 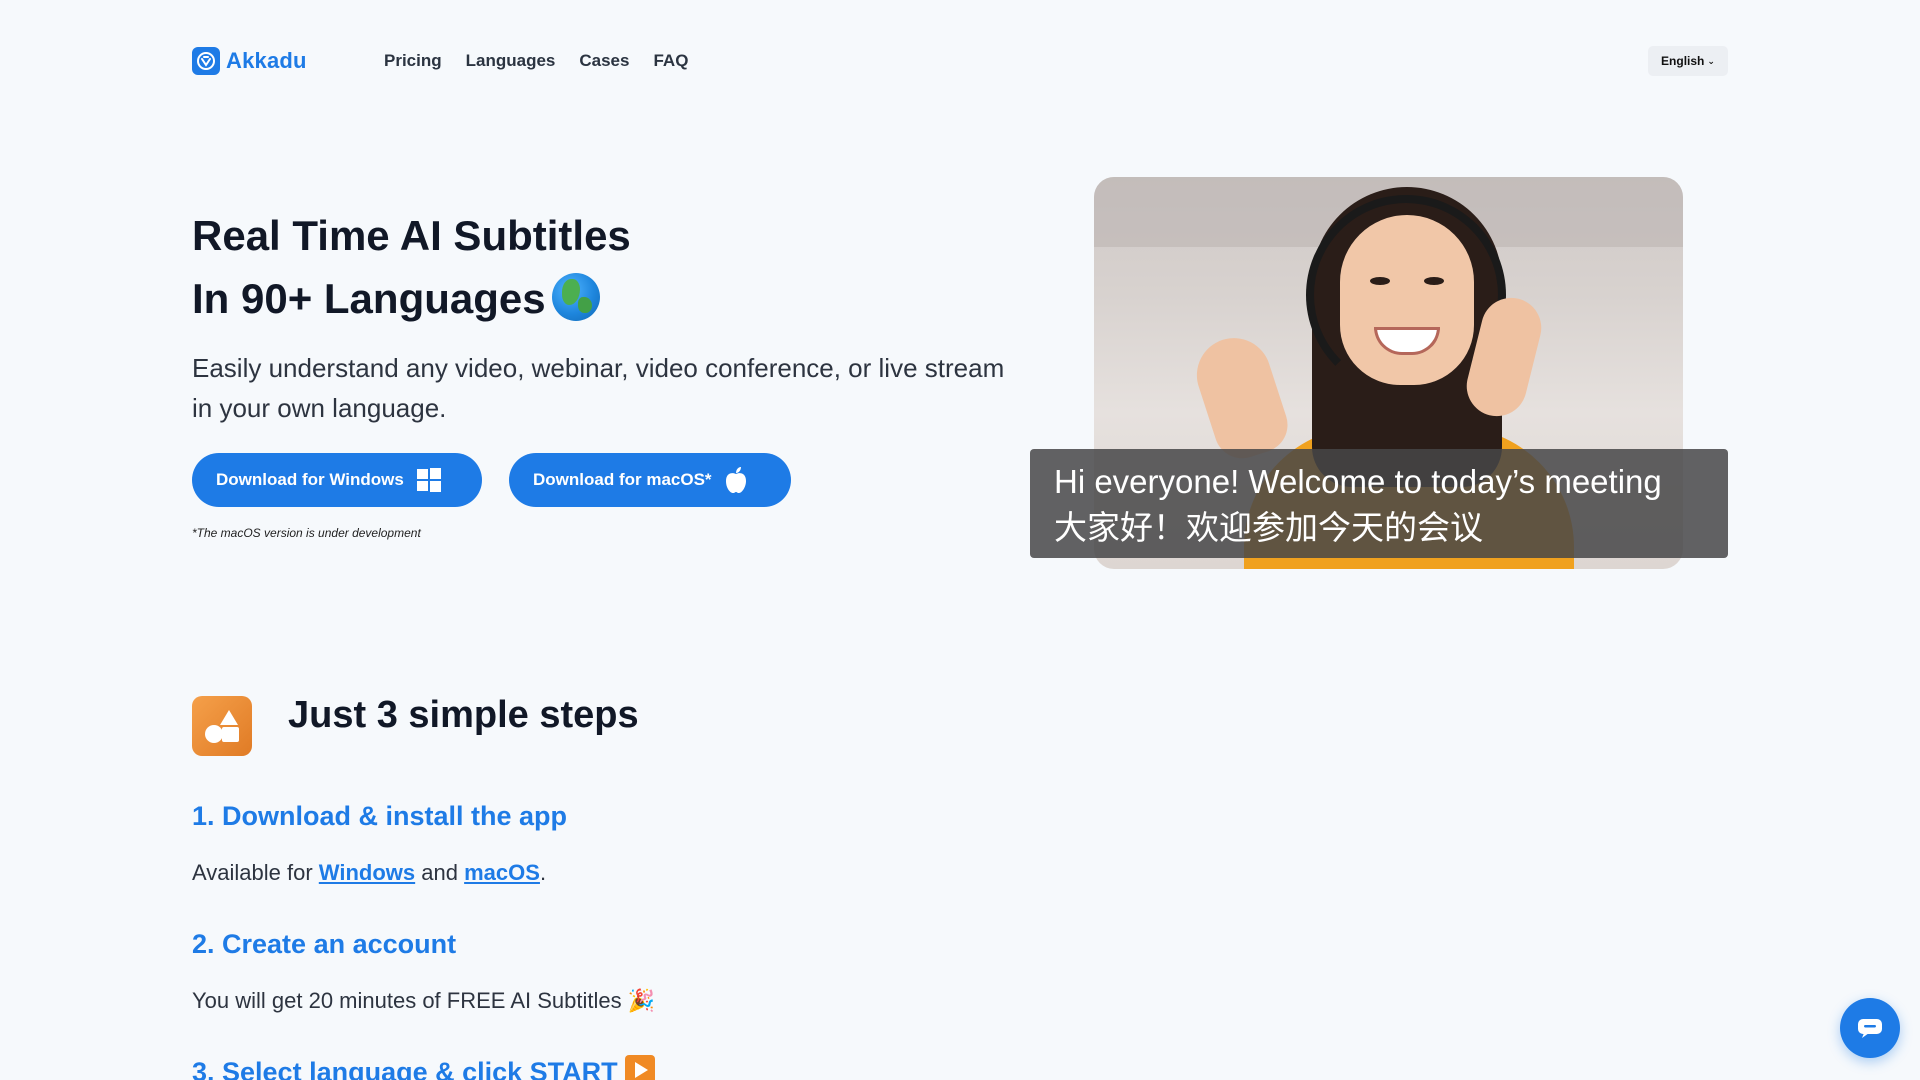 I want to click on language-selected: English, so click(x=1683, y=61).